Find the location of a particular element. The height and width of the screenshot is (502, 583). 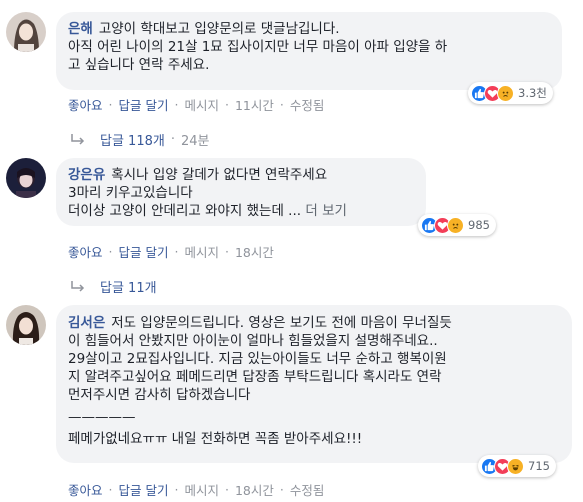

comment-line-2: 아직 어린 나이의 21살 1묘 집사이지만 너무 마음이 아파 입양을 하 is located at coordinates (258, 47).